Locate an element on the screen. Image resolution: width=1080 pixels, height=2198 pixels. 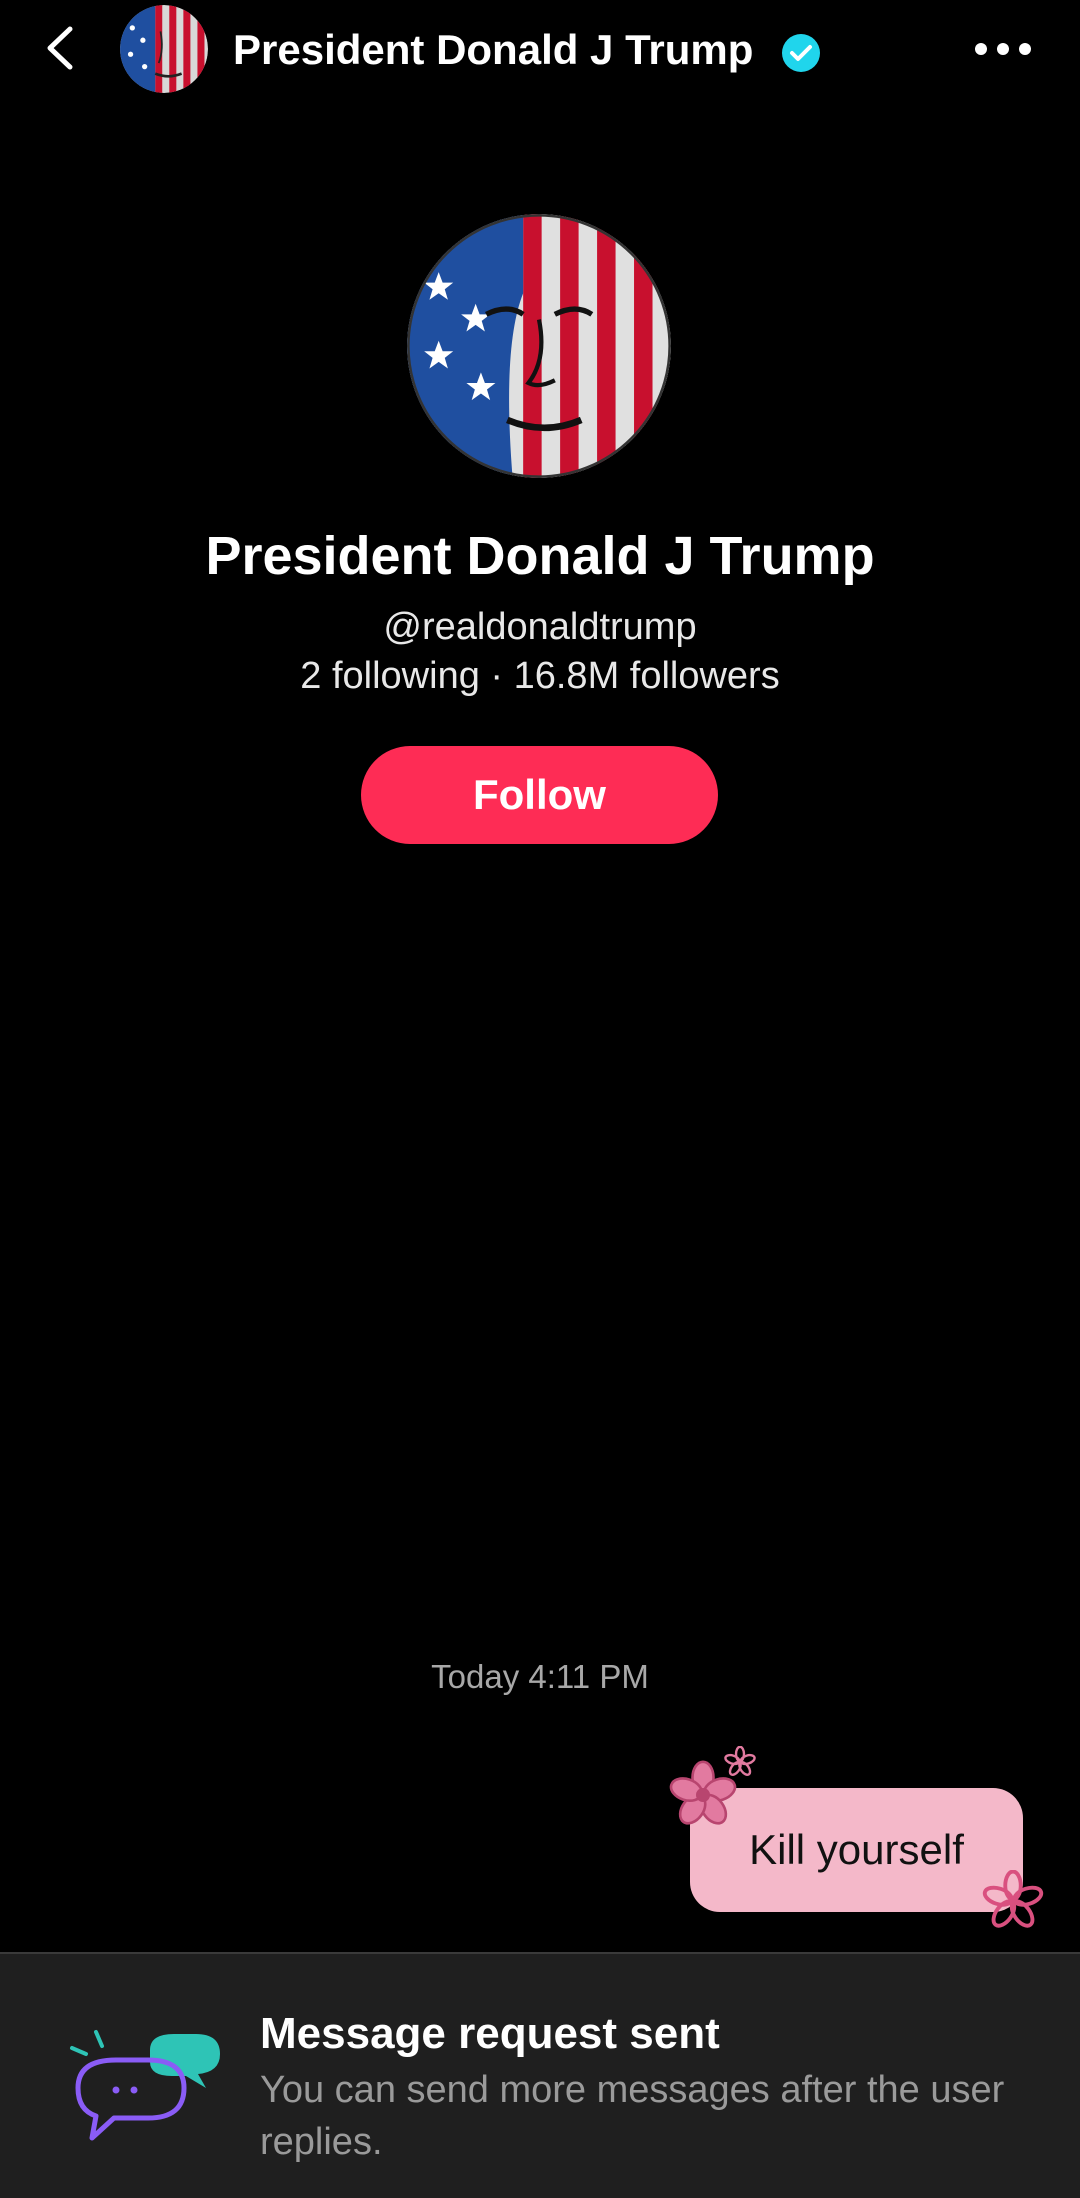
header-name: President Donald J Trump is located at coordinates (493, 50).